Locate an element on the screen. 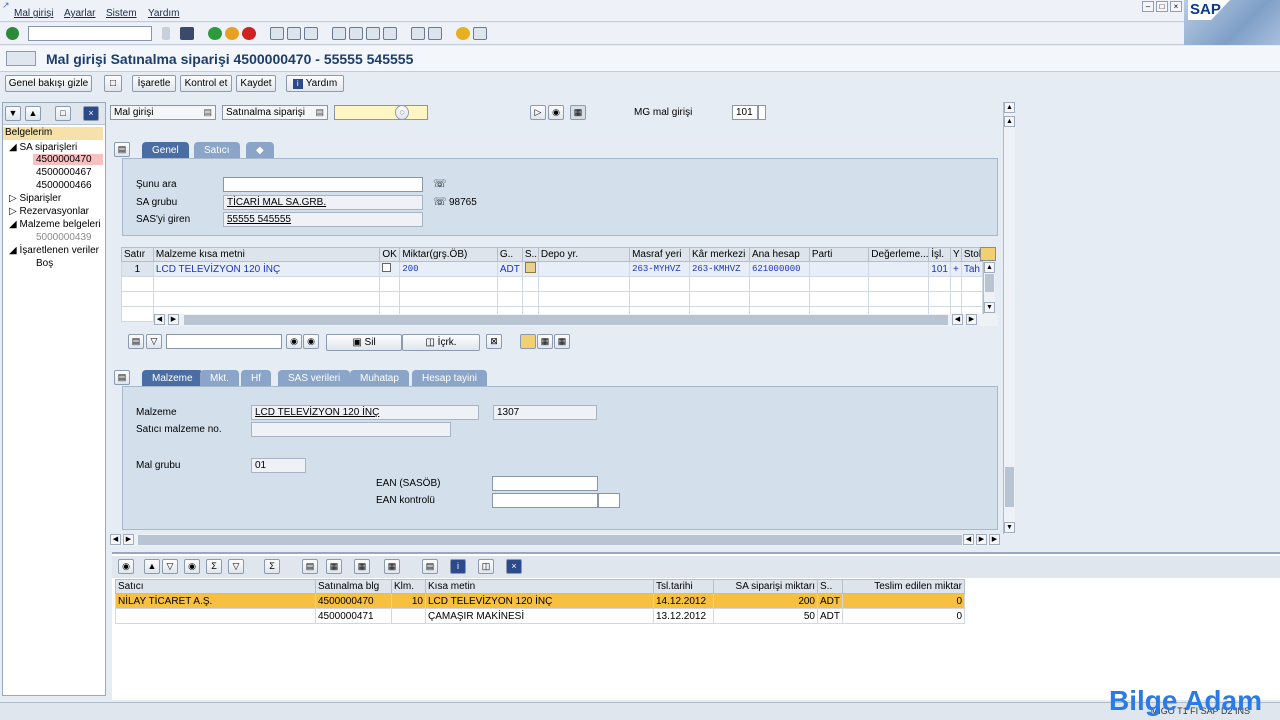 This screenshot has width=1280, height=720. items-col-header: Y is located at coordinates (955, 254).